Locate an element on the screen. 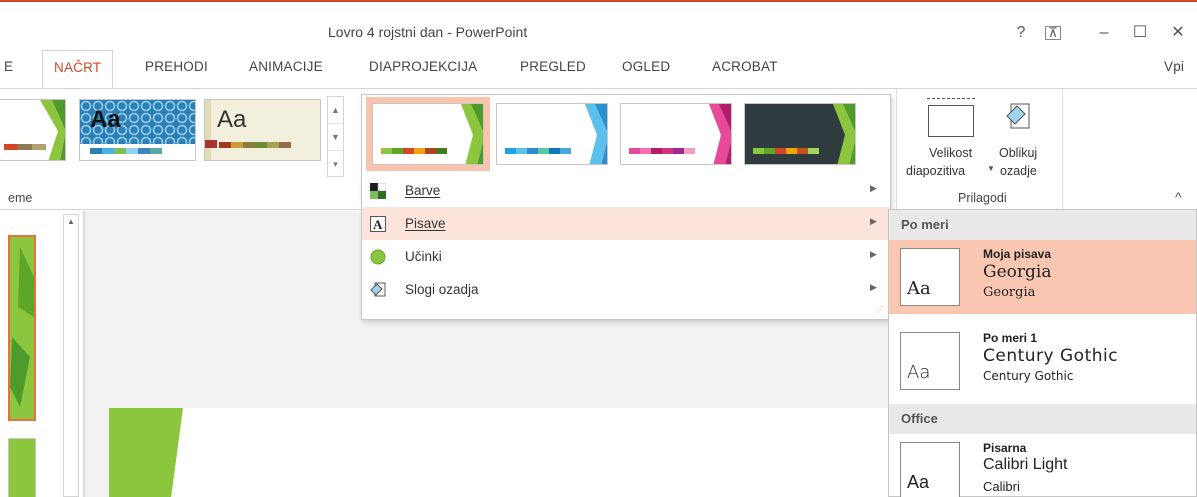  ribbon-display-options-icon: ⊼ is located at coordinates (1053, 33).